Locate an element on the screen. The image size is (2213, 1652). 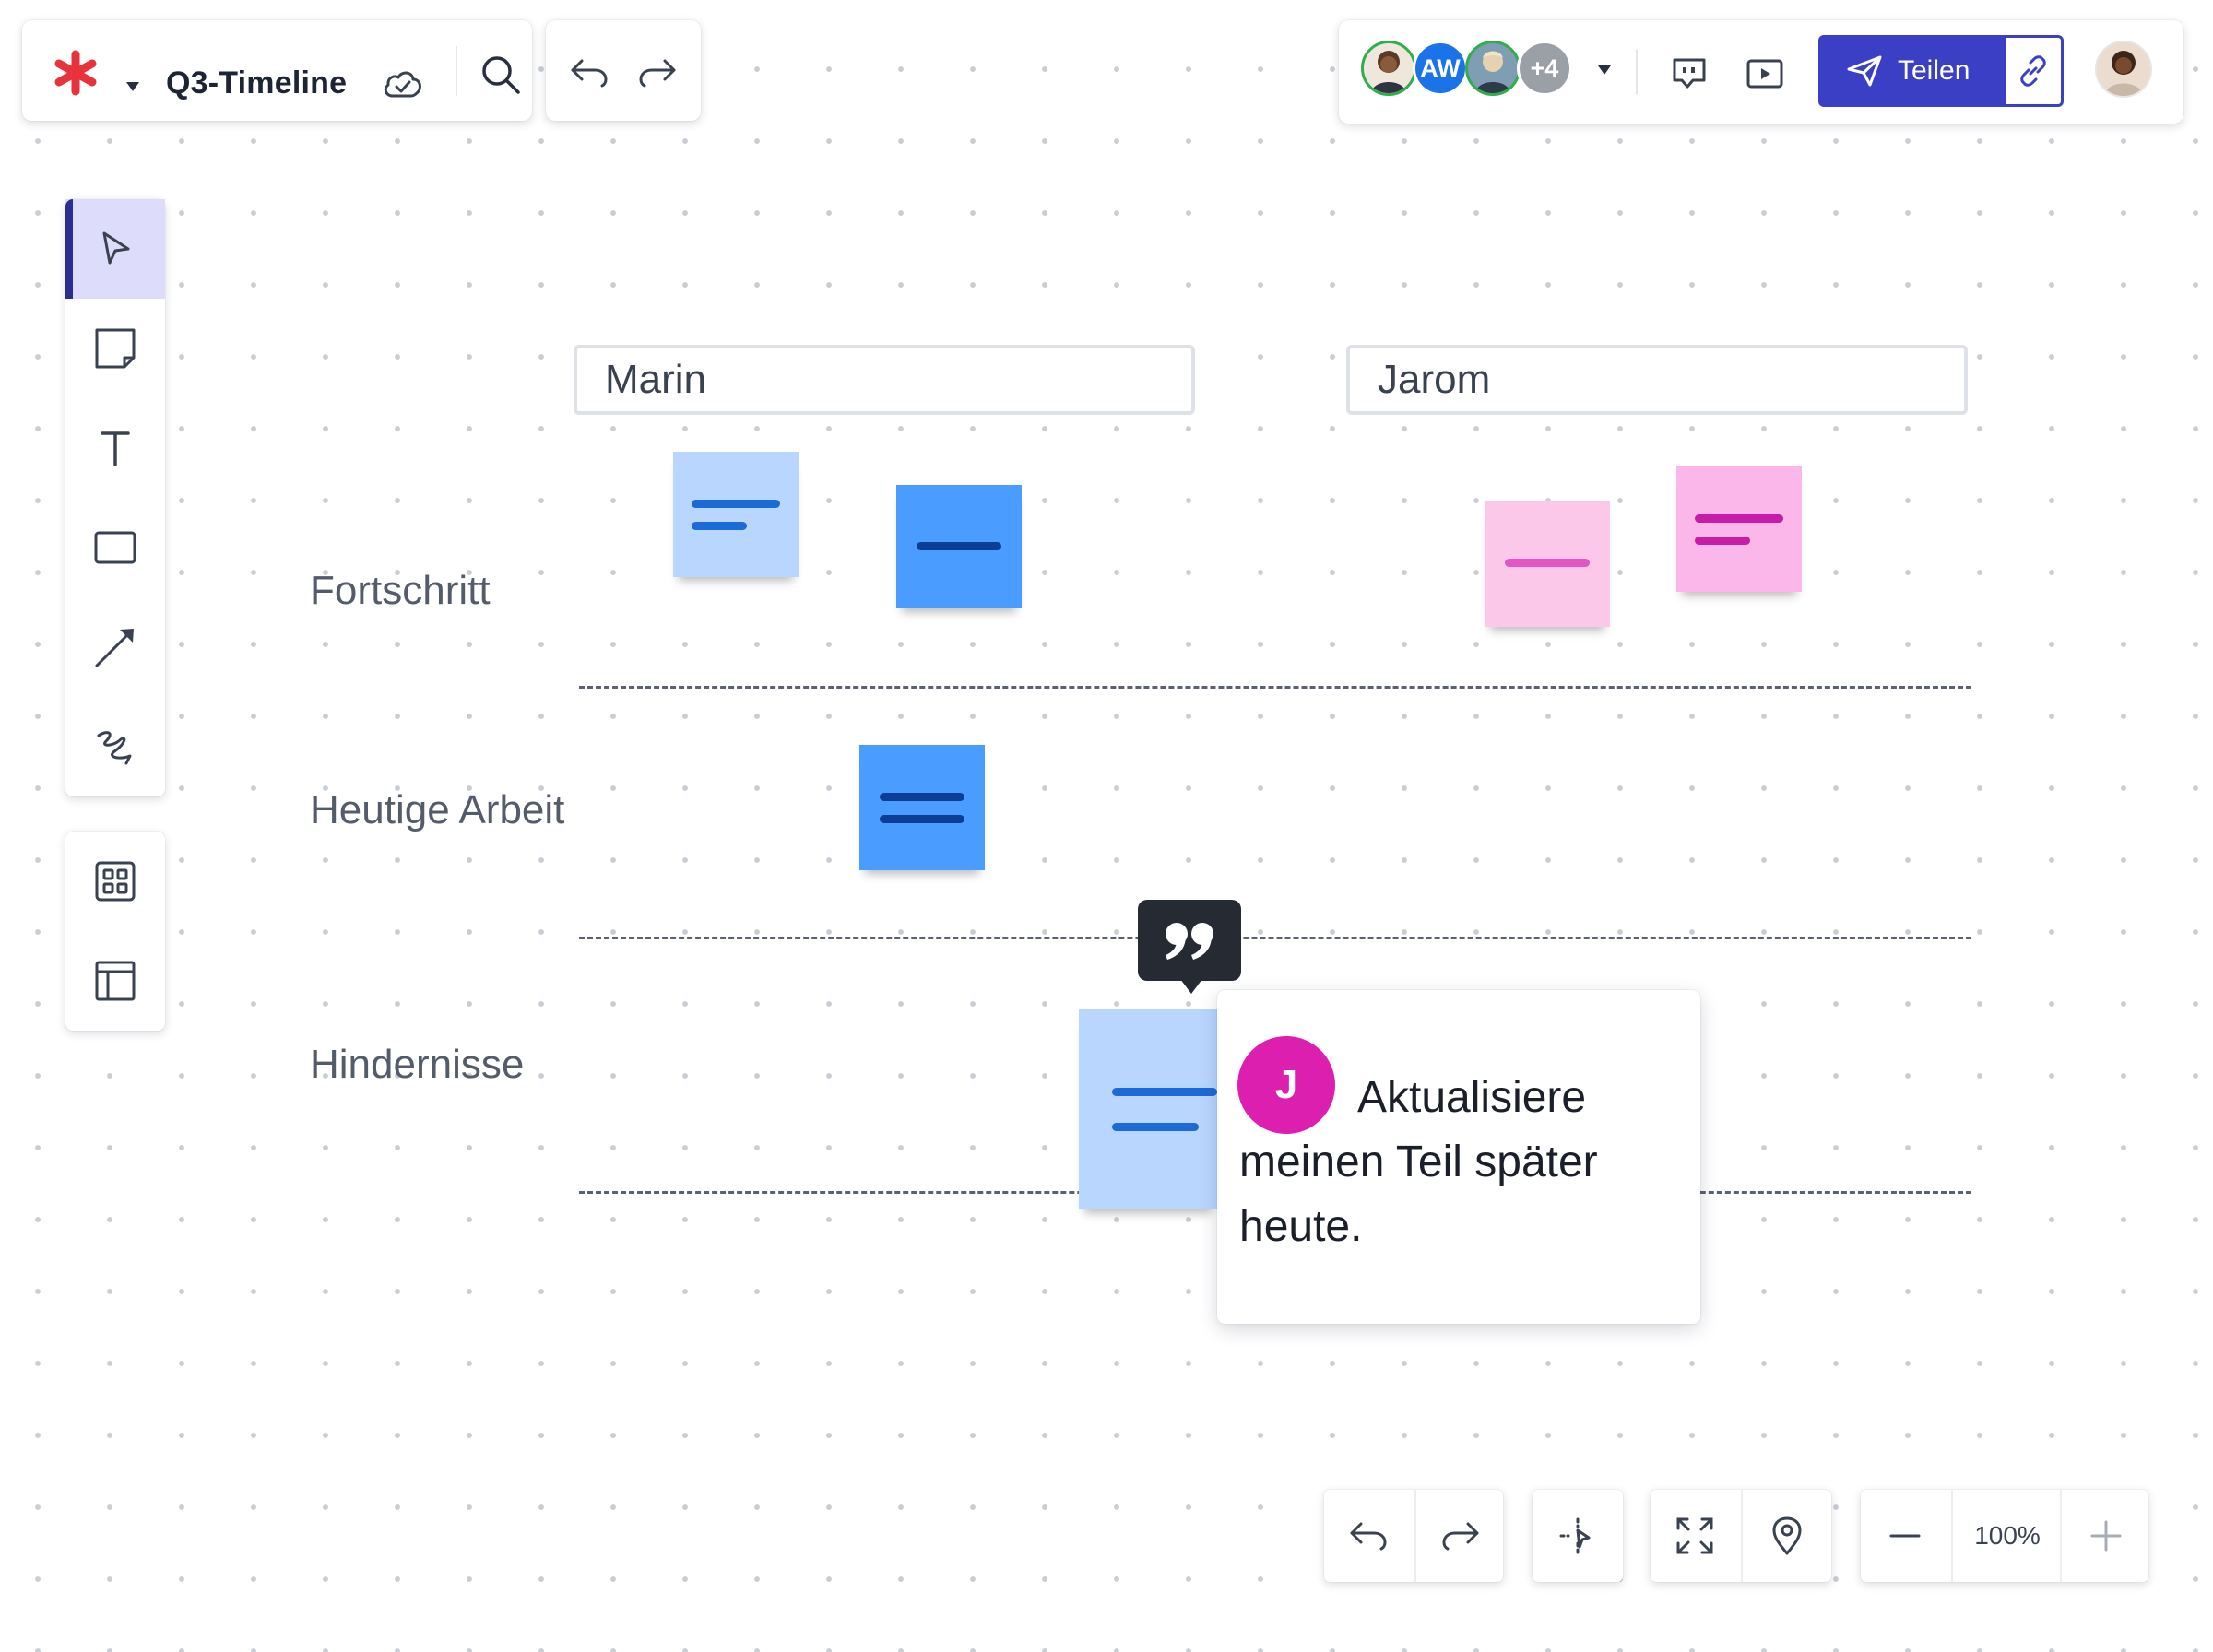
zoom-panel: 100% is located at coordinates (2004, 1536).